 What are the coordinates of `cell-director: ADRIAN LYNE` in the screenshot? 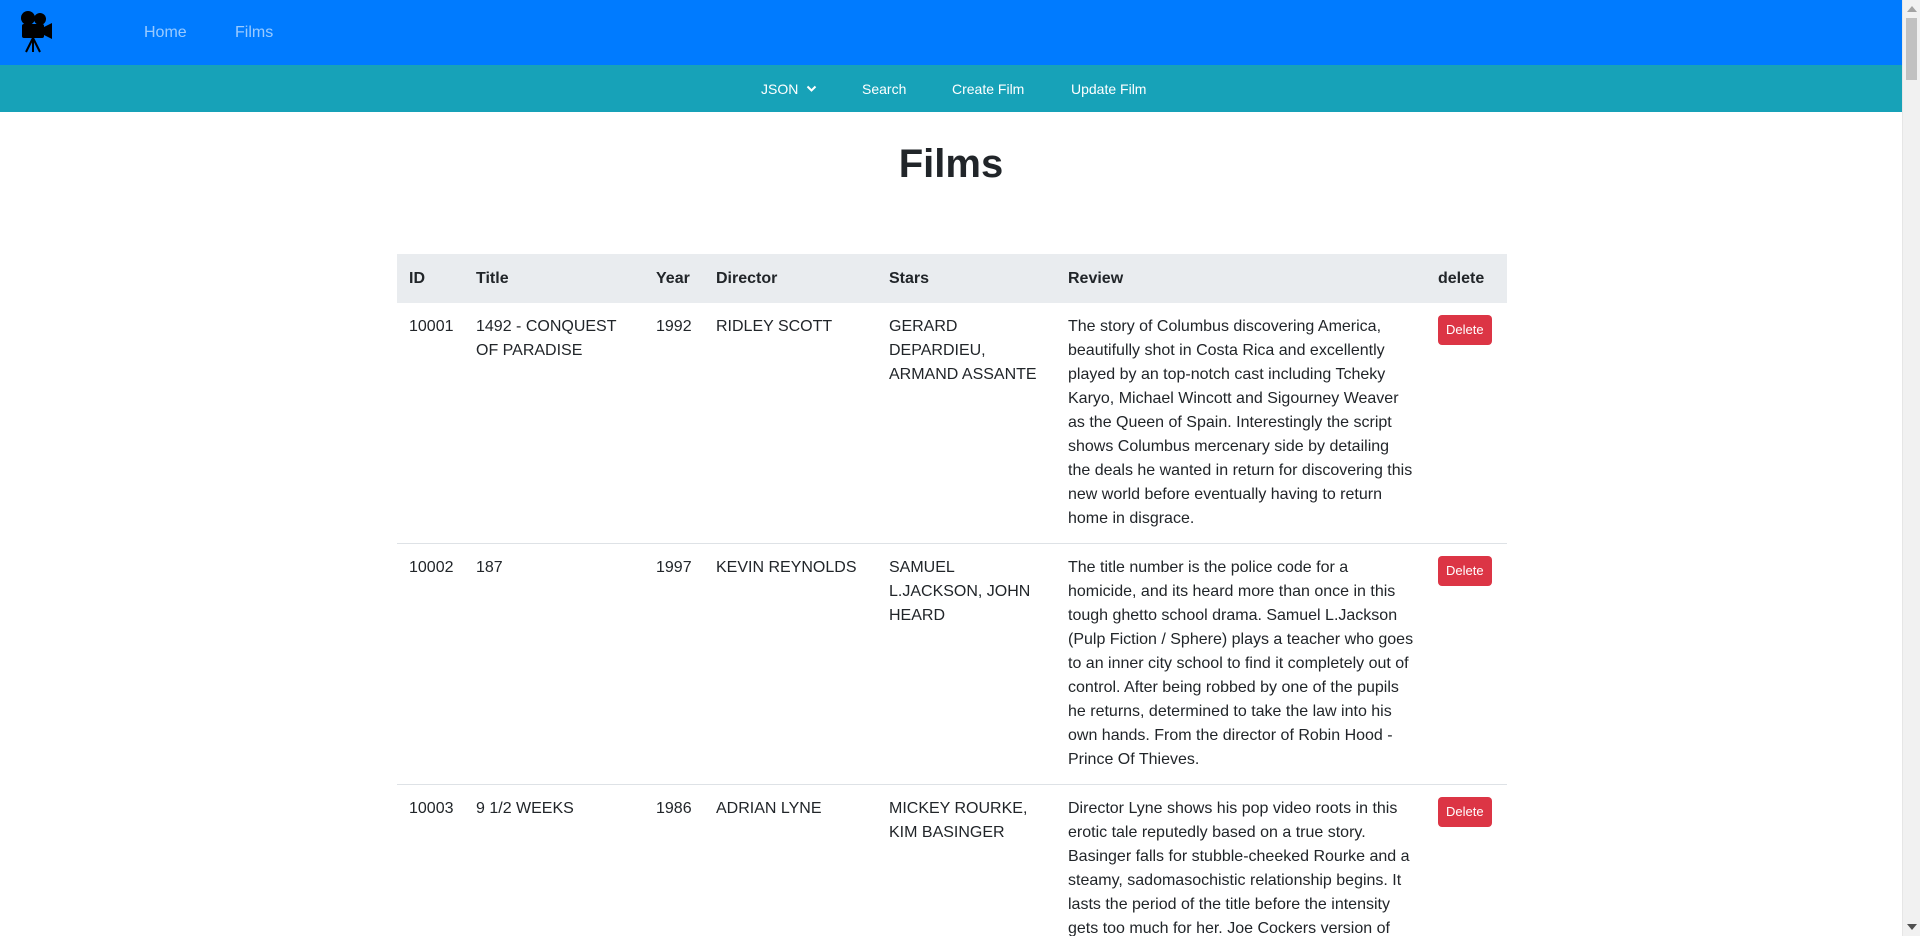 It's located at (790, 860).